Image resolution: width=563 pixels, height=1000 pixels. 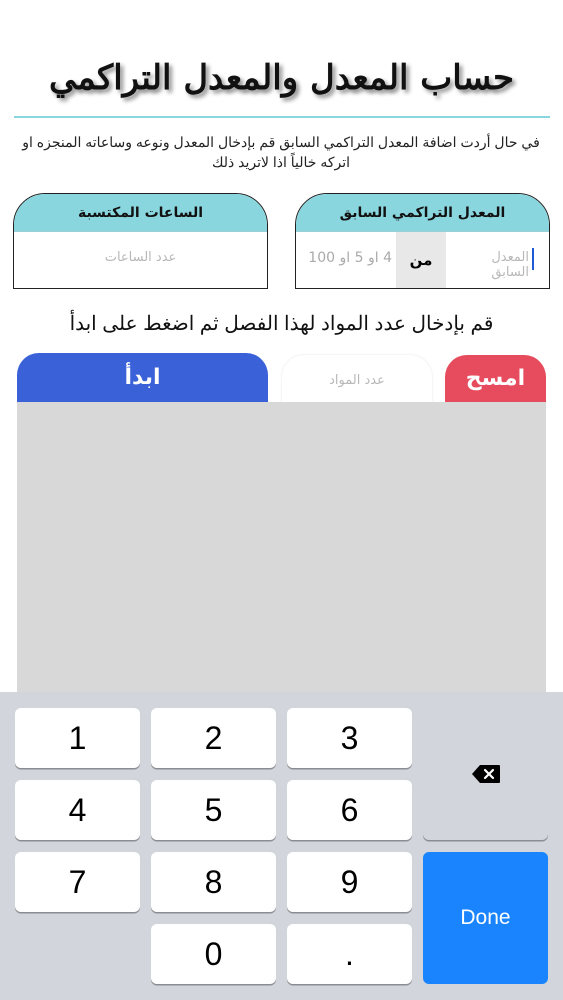 I want to click on subject-count-input: عدد المواد, so click(x=357, y=378).